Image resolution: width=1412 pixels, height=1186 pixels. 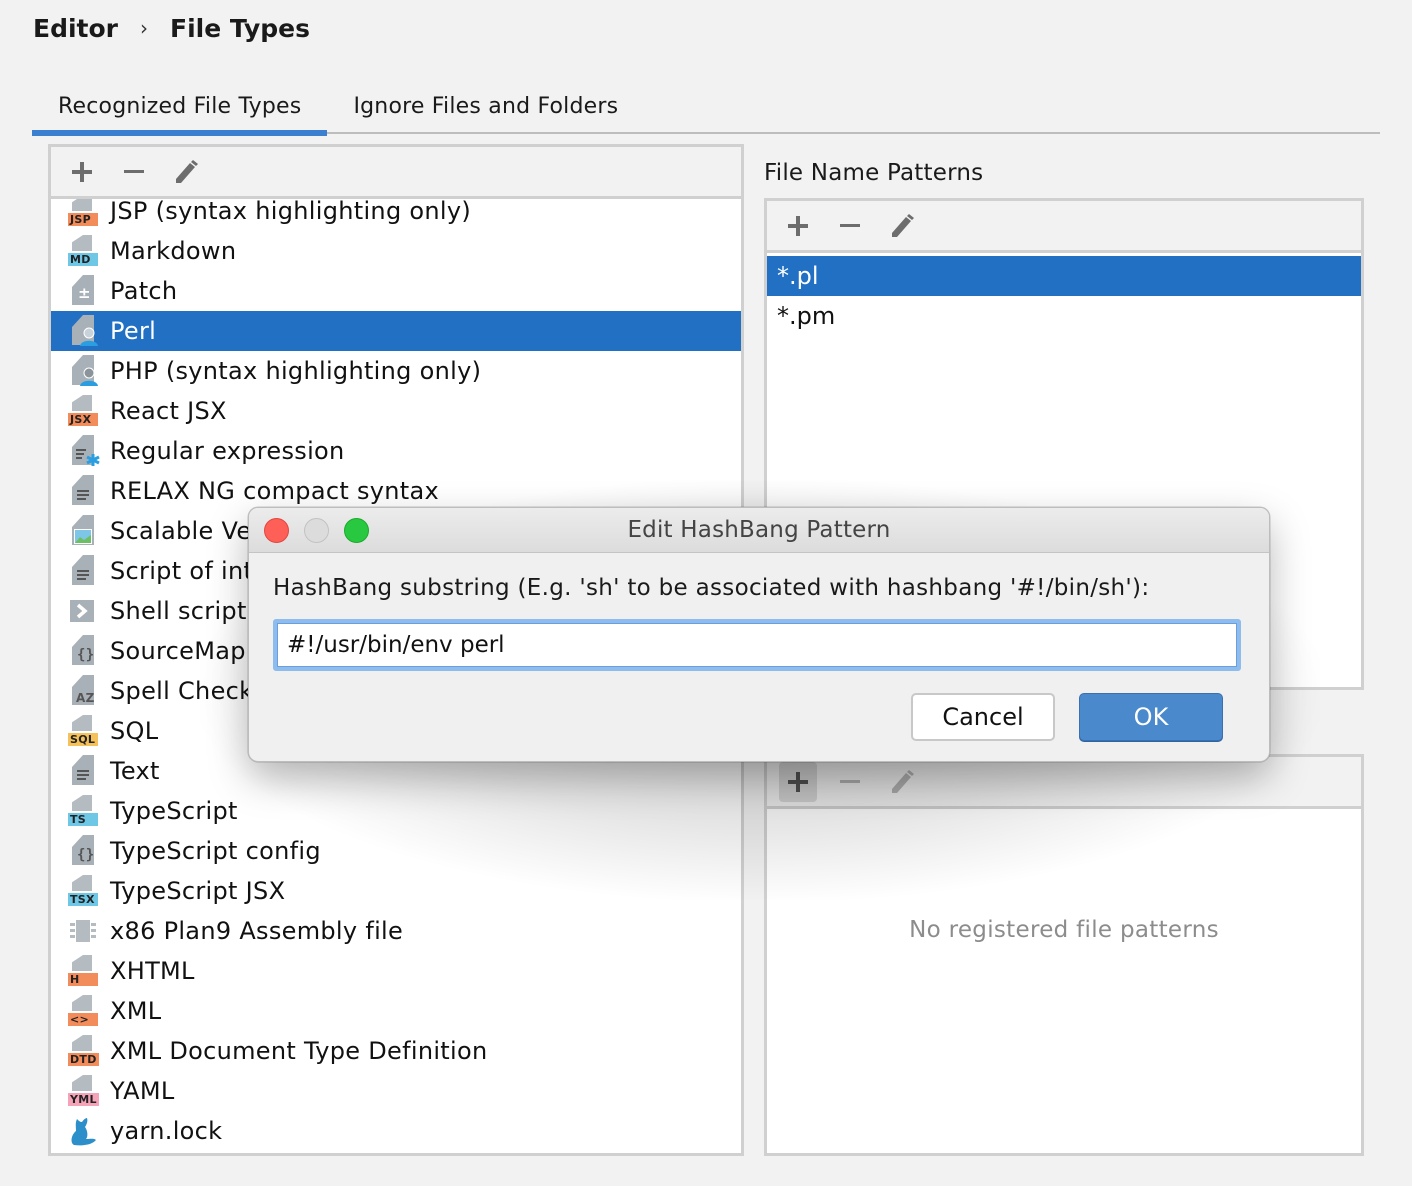 What do you see at coordinates (84, 371) in the screenshot?
I see `php-file-icon` at bounding box center [84, 371].